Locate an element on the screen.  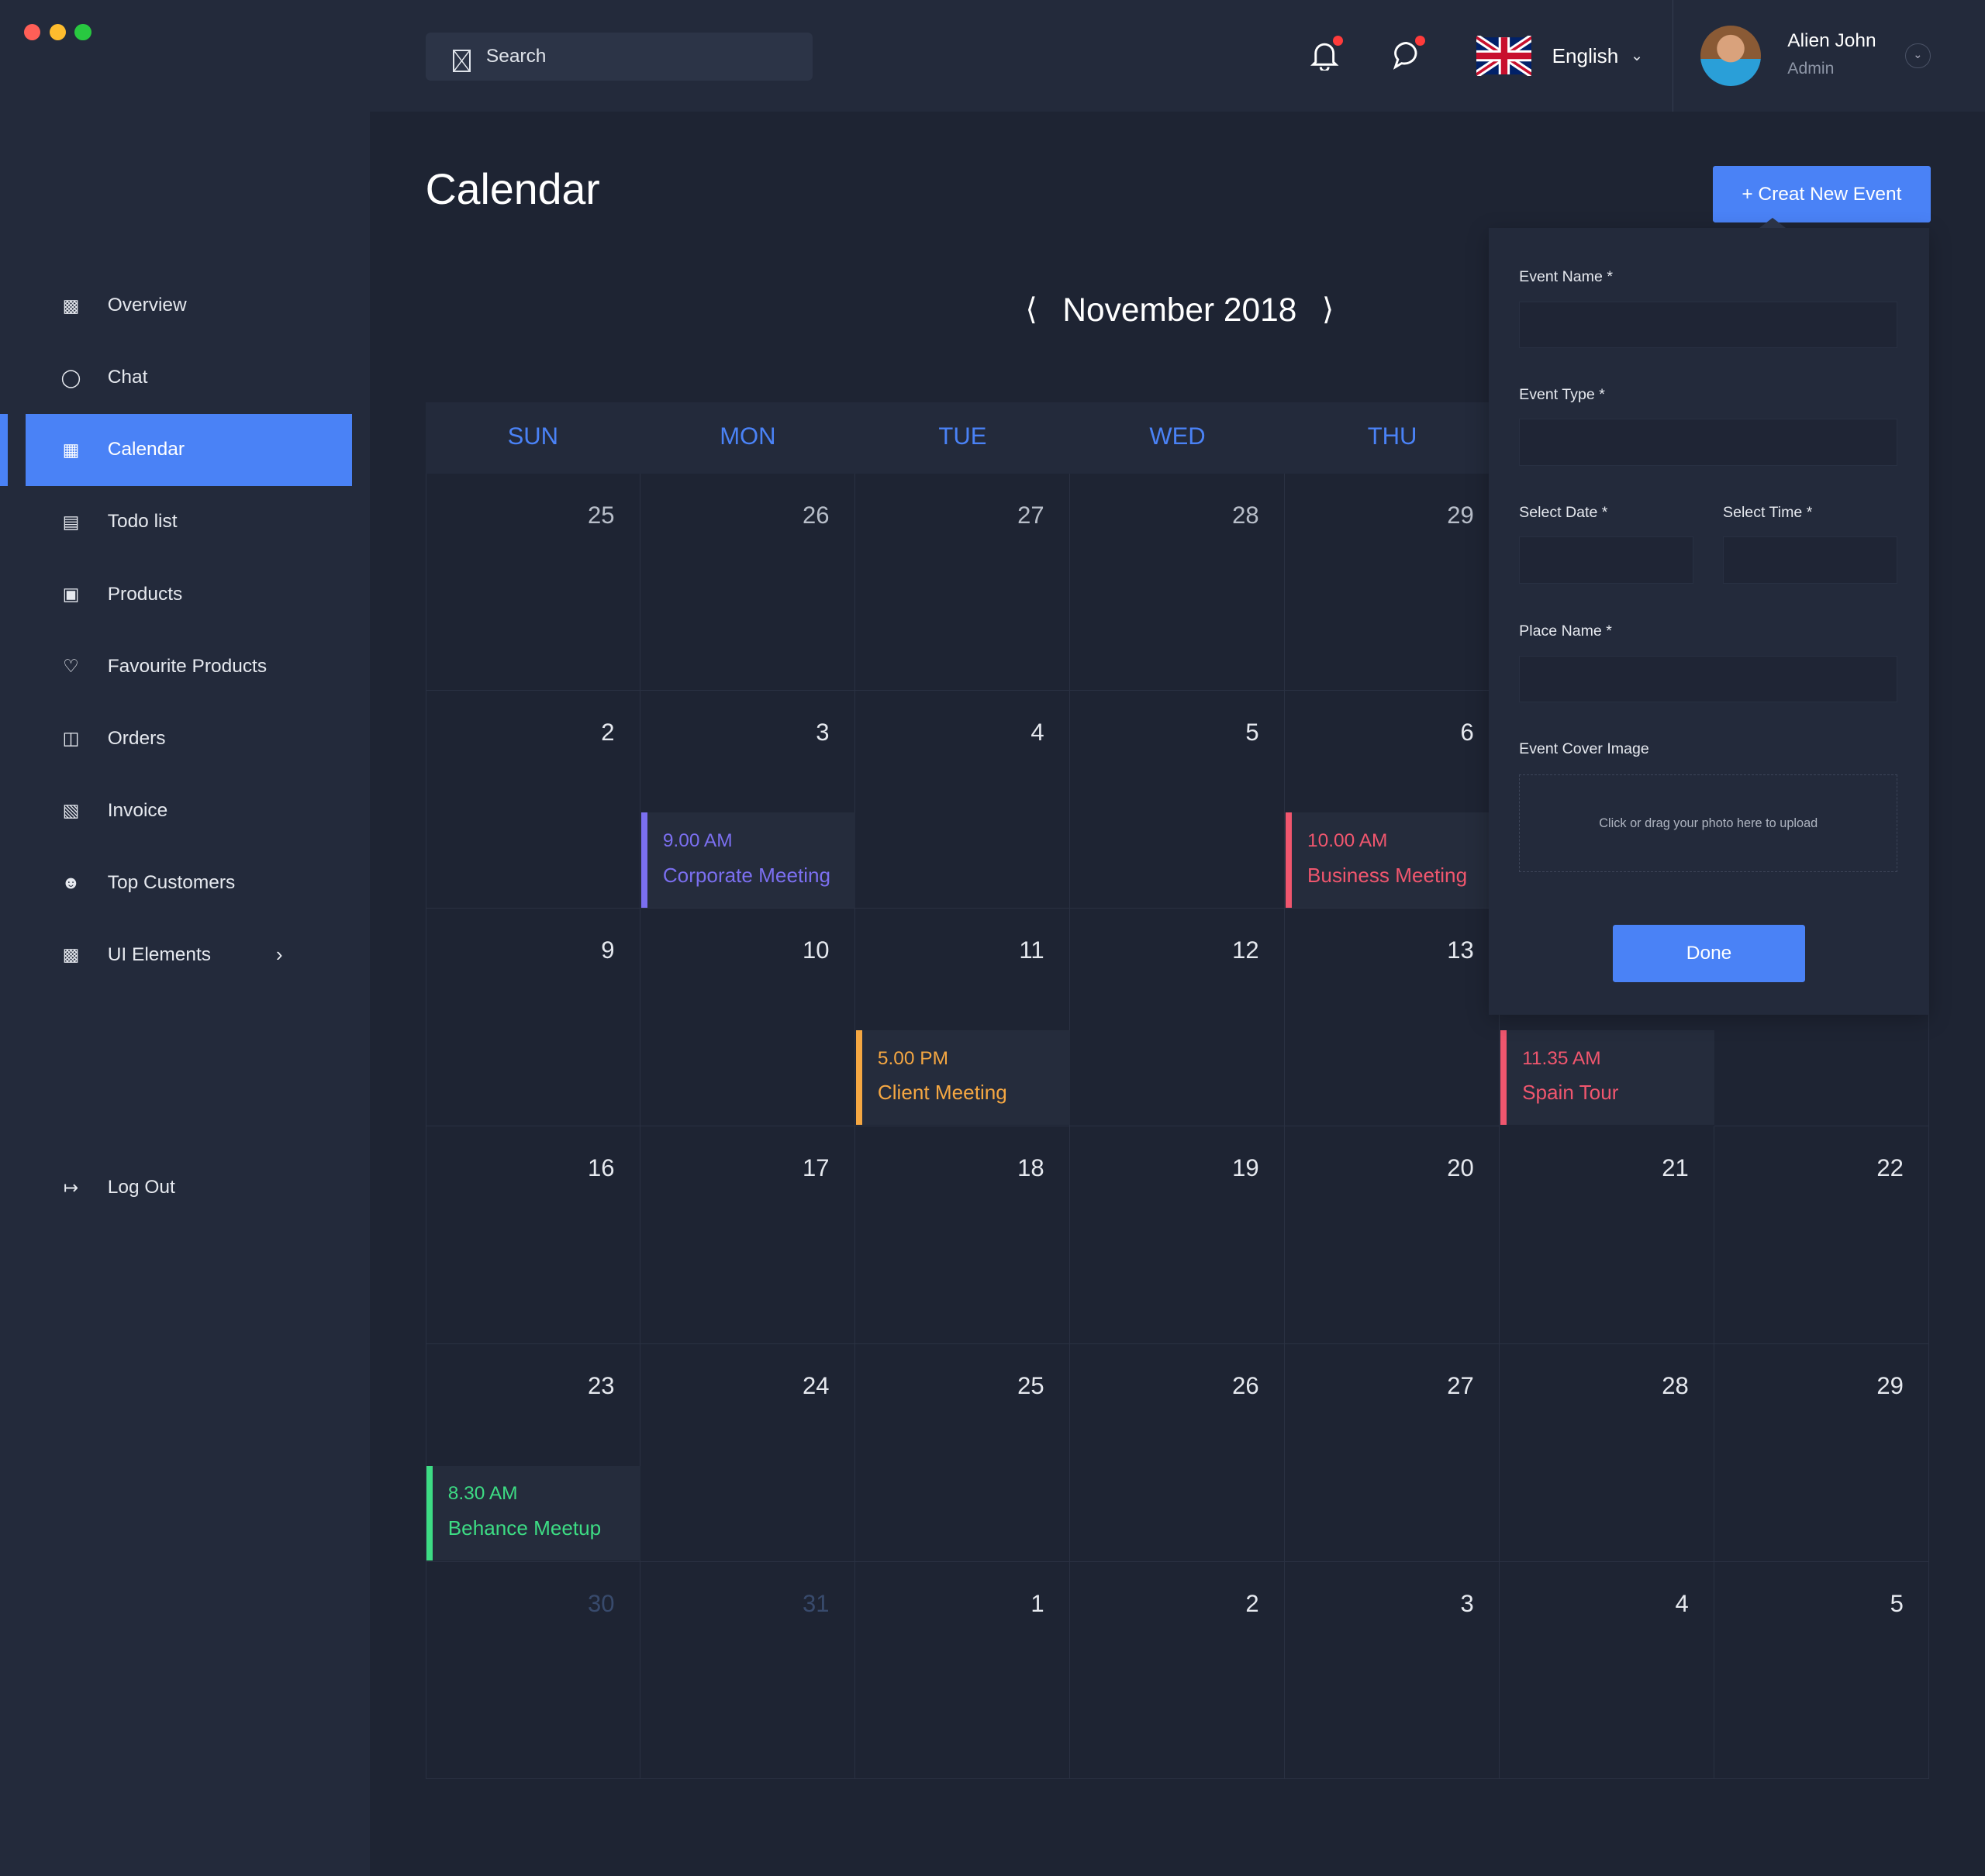
day-cell: 24 is located at coordinates (748, 1452).